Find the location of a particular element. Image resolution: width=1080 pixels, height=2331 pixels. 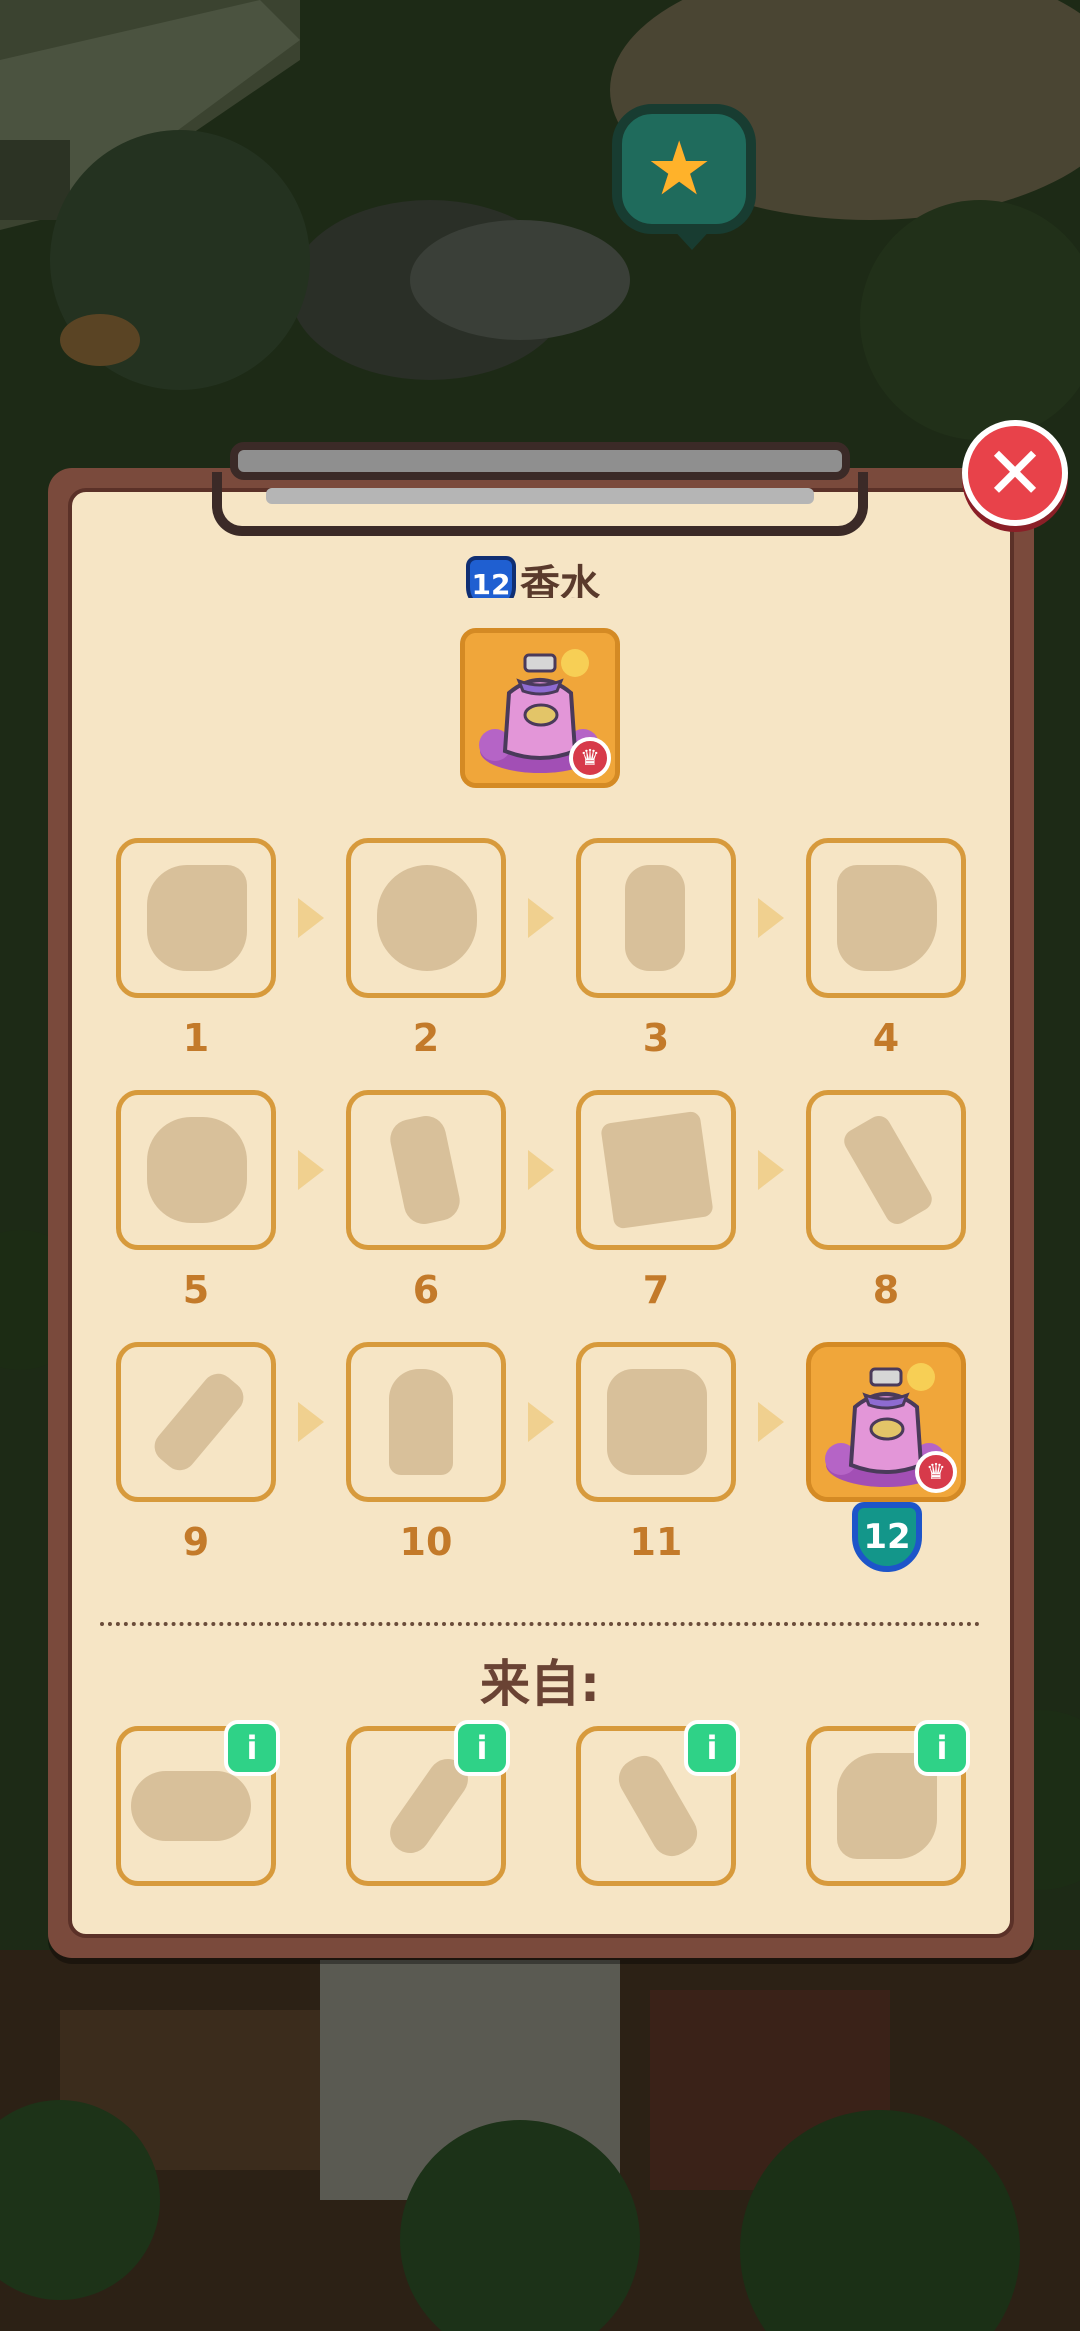

silhouette-4-icon is located at coordinates (887, 918).